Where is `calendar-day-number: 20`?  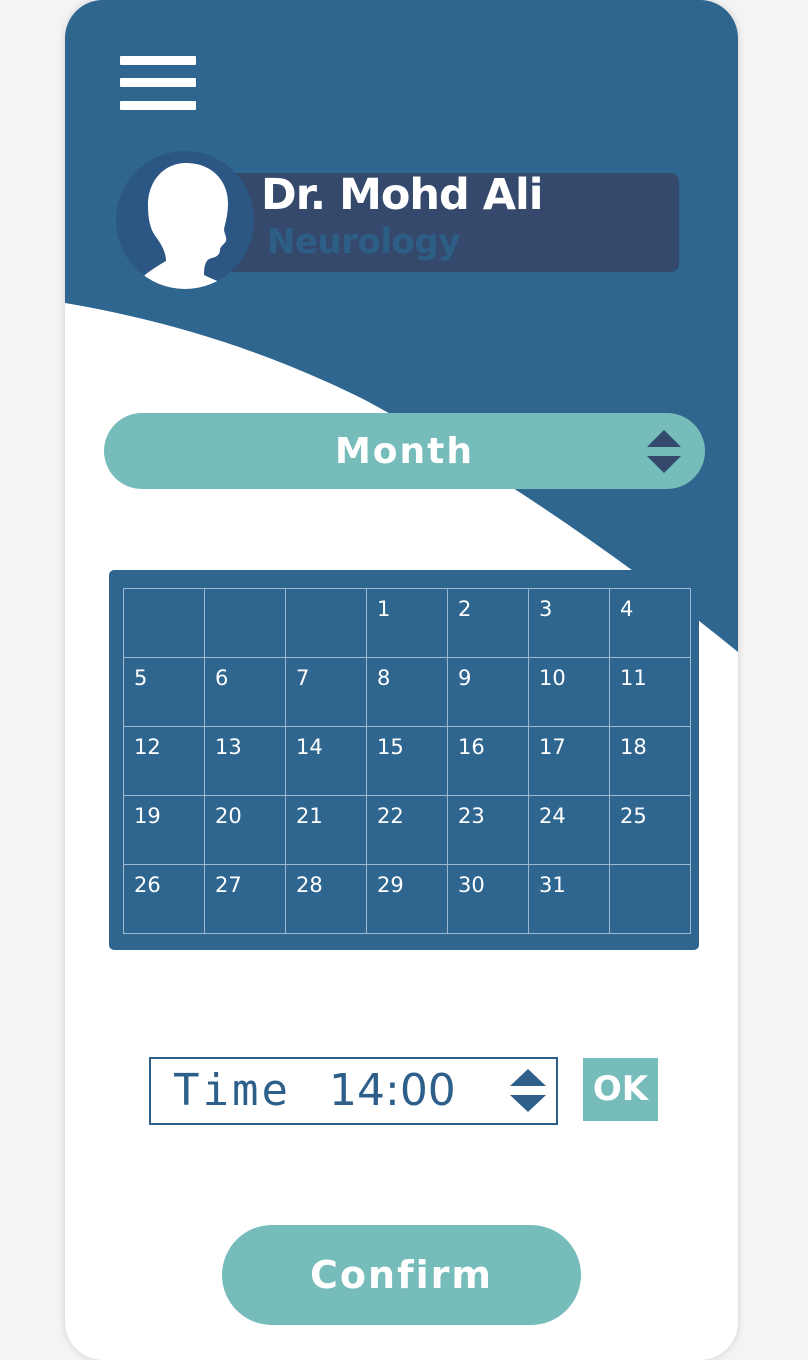
calendar-day-number: 20 is located at coordinates (228, 816).